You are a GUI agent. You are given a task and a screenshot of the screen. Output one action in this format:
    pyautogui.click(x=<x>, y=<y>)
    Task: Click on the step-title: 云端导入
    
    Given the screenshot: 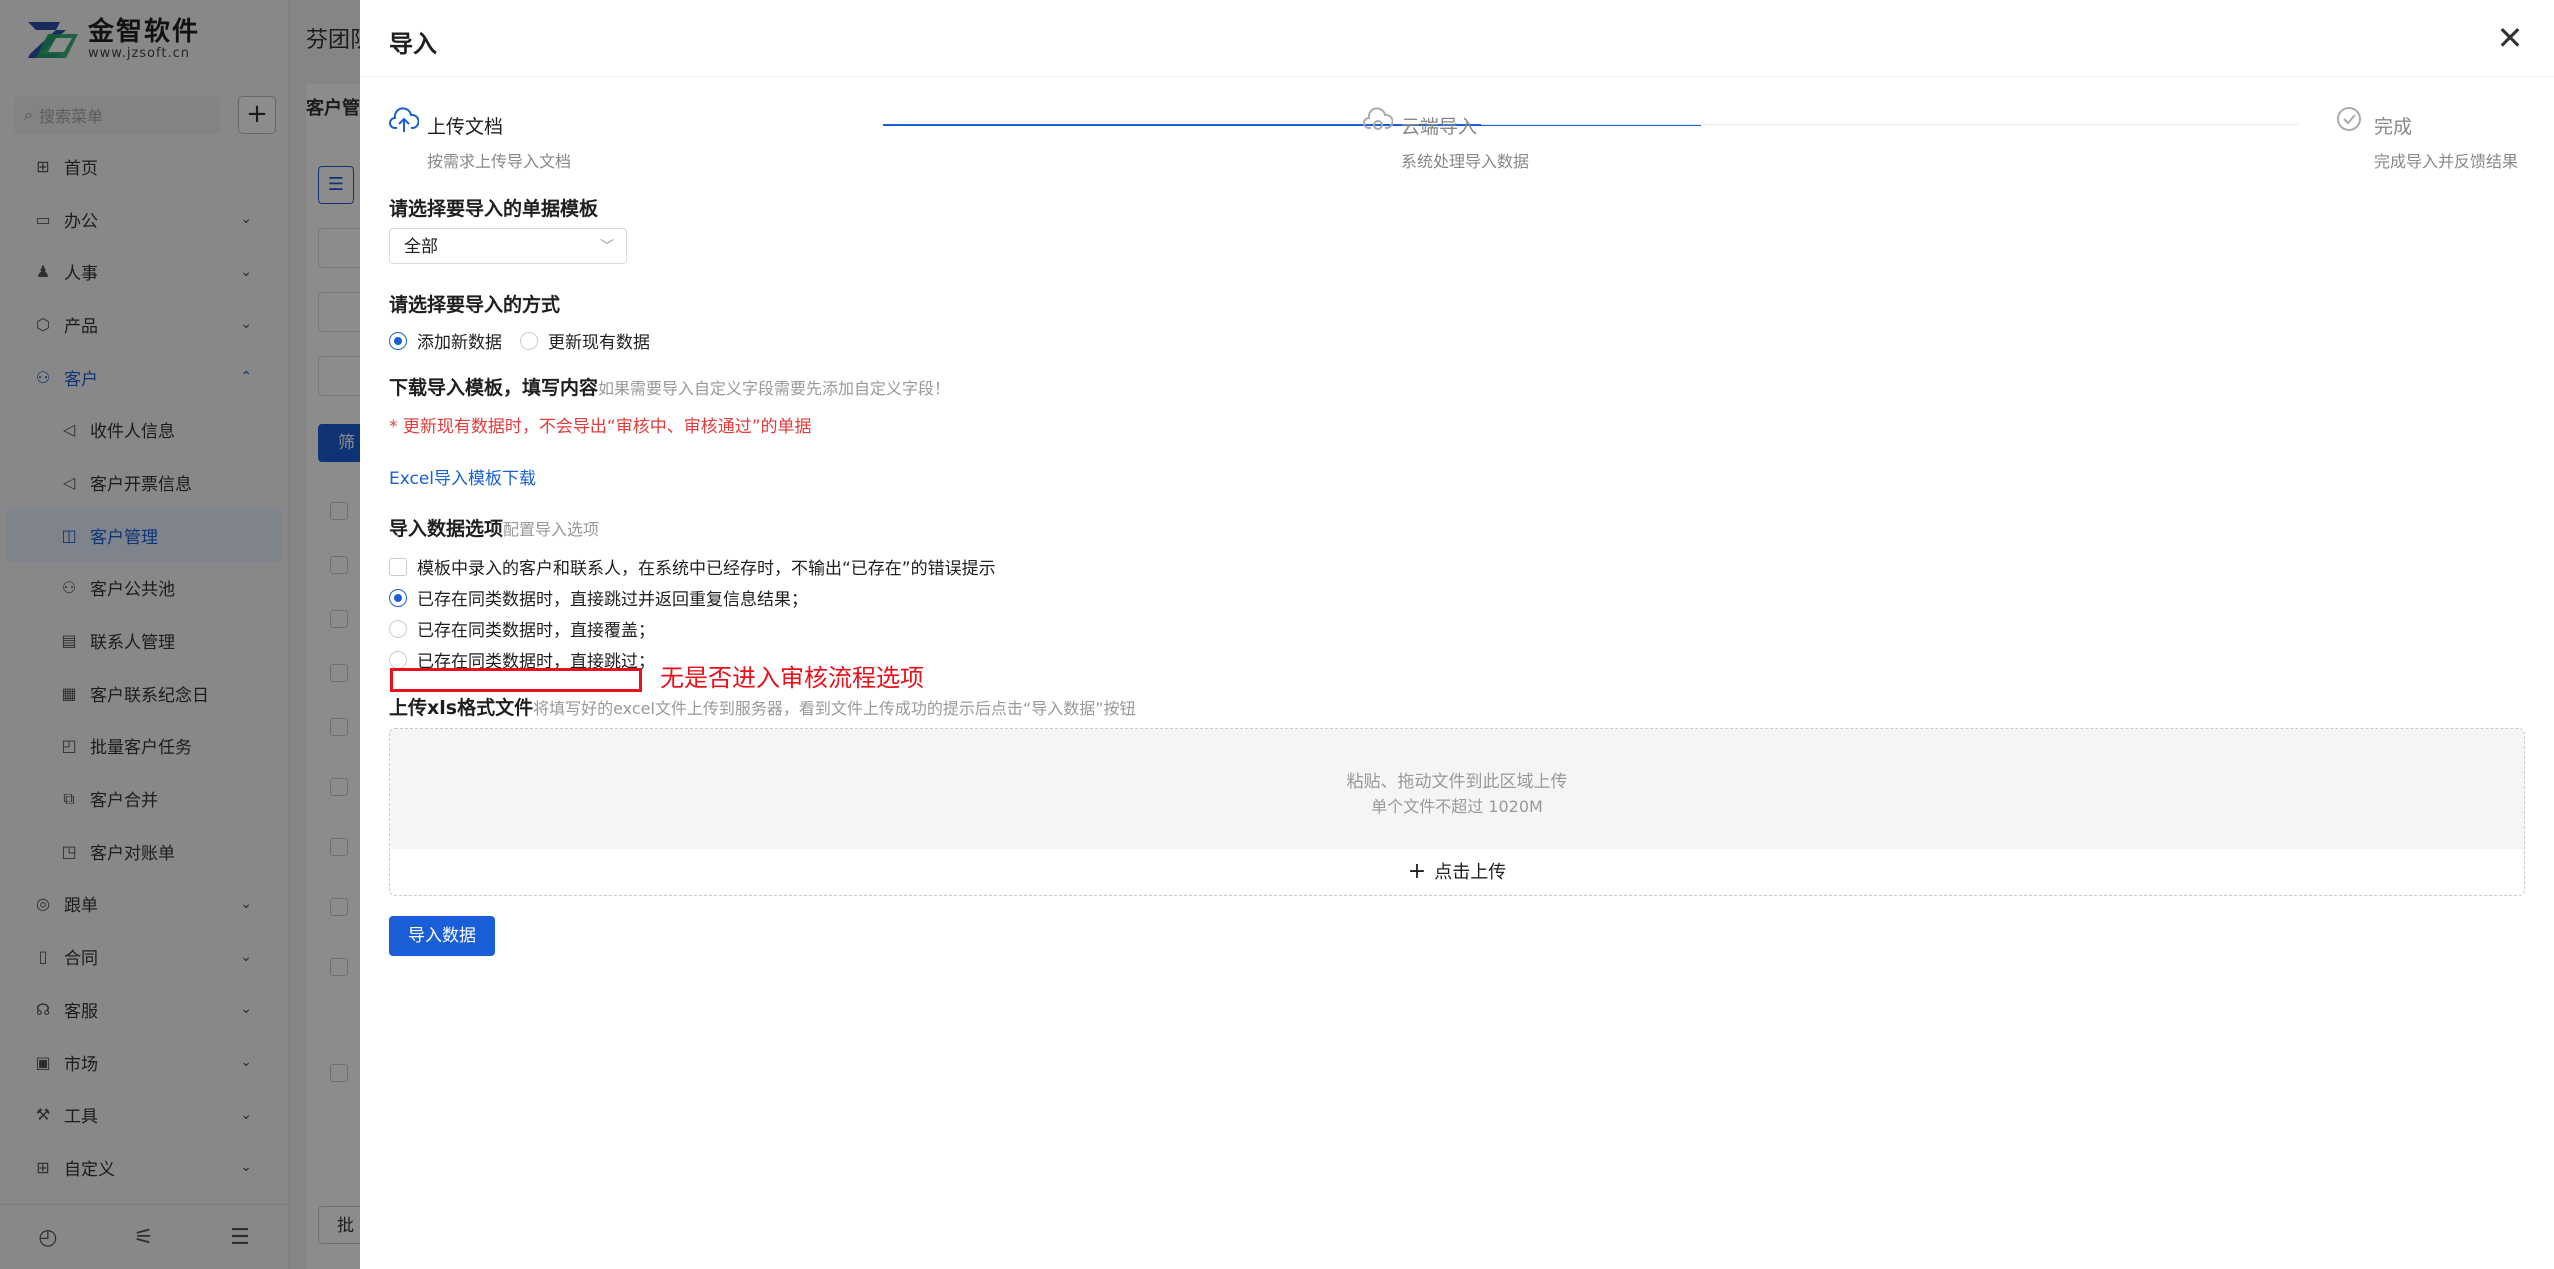 What is the action you would take?
    pyautogui.click(x=1439, y=127)
    